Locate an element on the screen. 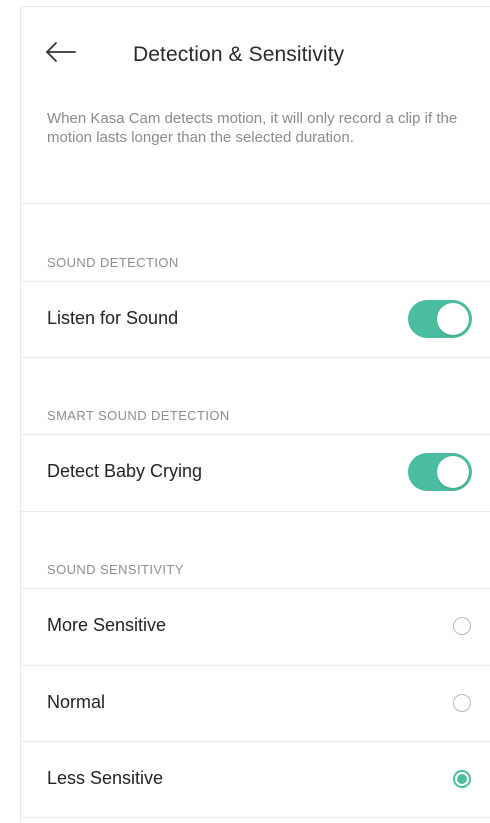 The height and width of the screenshot is (823, 490). listen-for-sound-toggle is located at coordinates (440, 319).